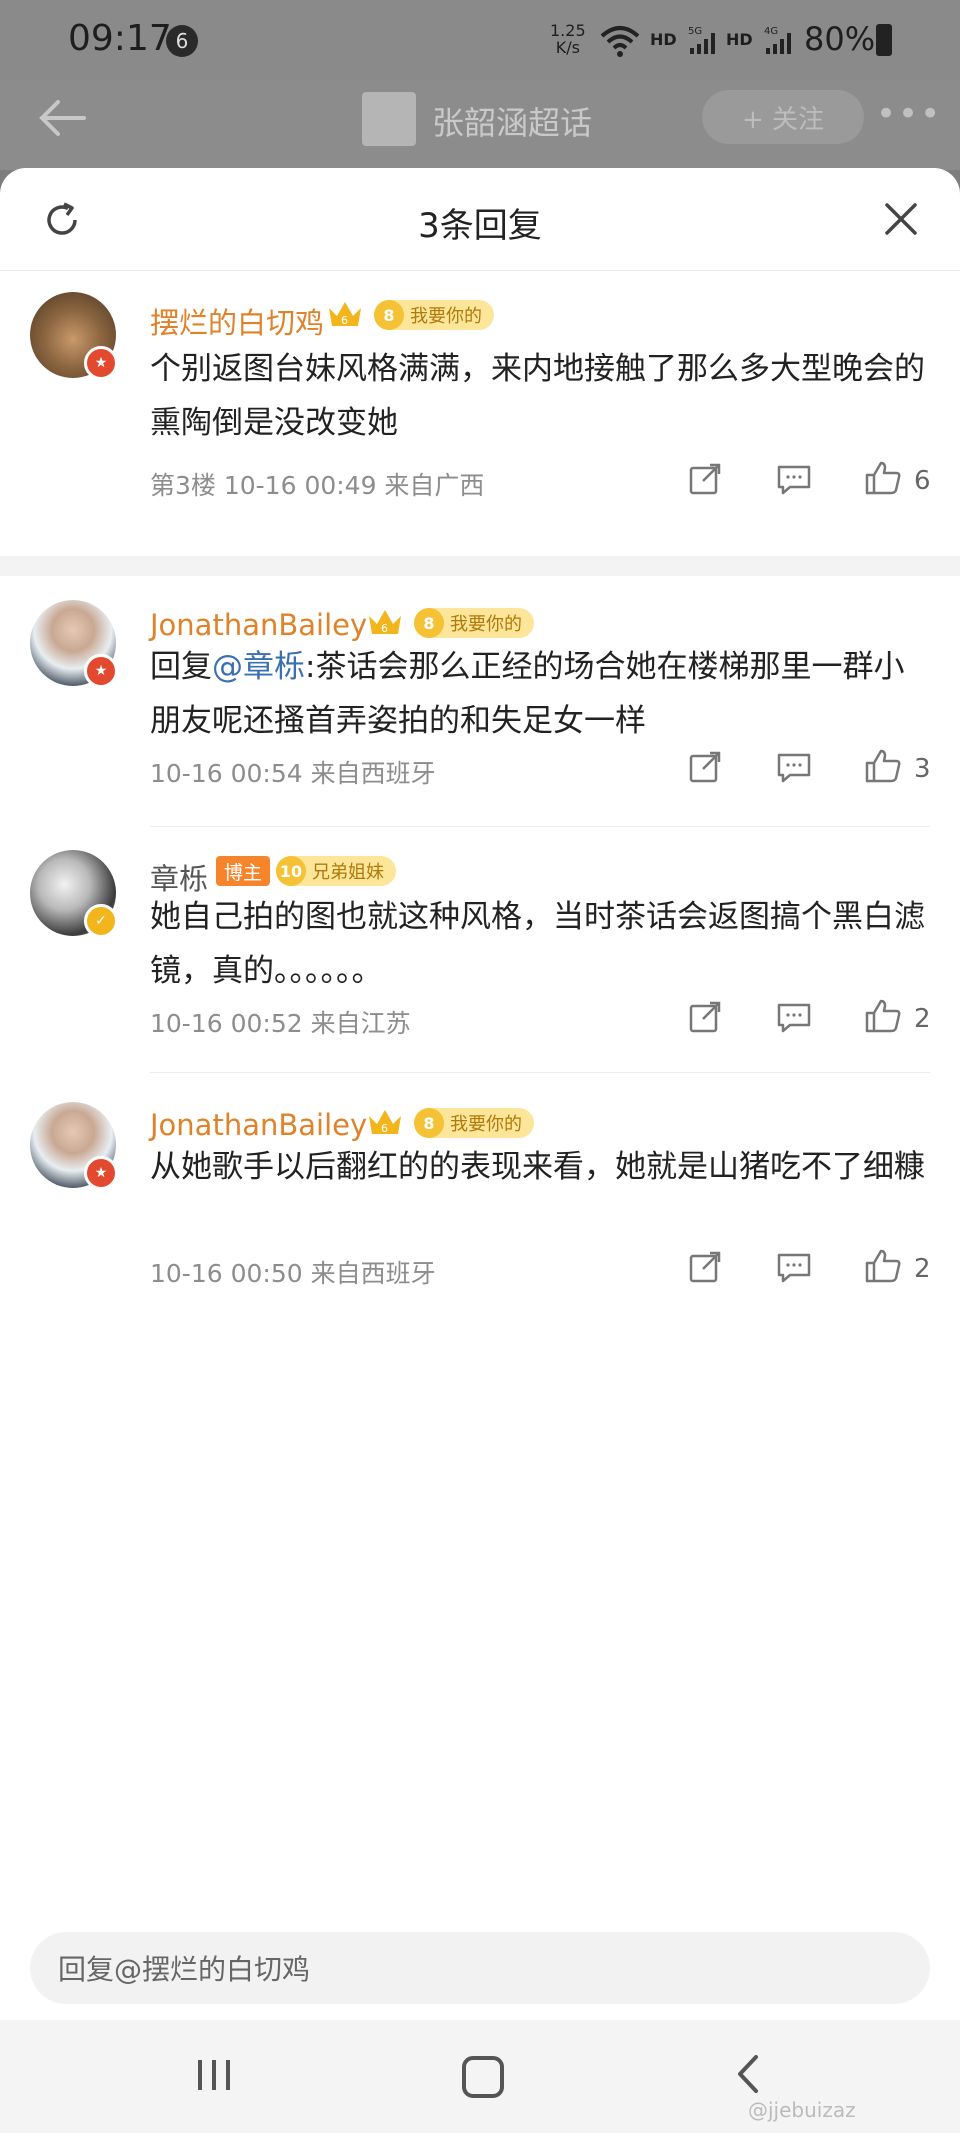 This screenshot has height=2133, width=960. I want to click on signal-4g-icon: 4G, so click(777, 40).